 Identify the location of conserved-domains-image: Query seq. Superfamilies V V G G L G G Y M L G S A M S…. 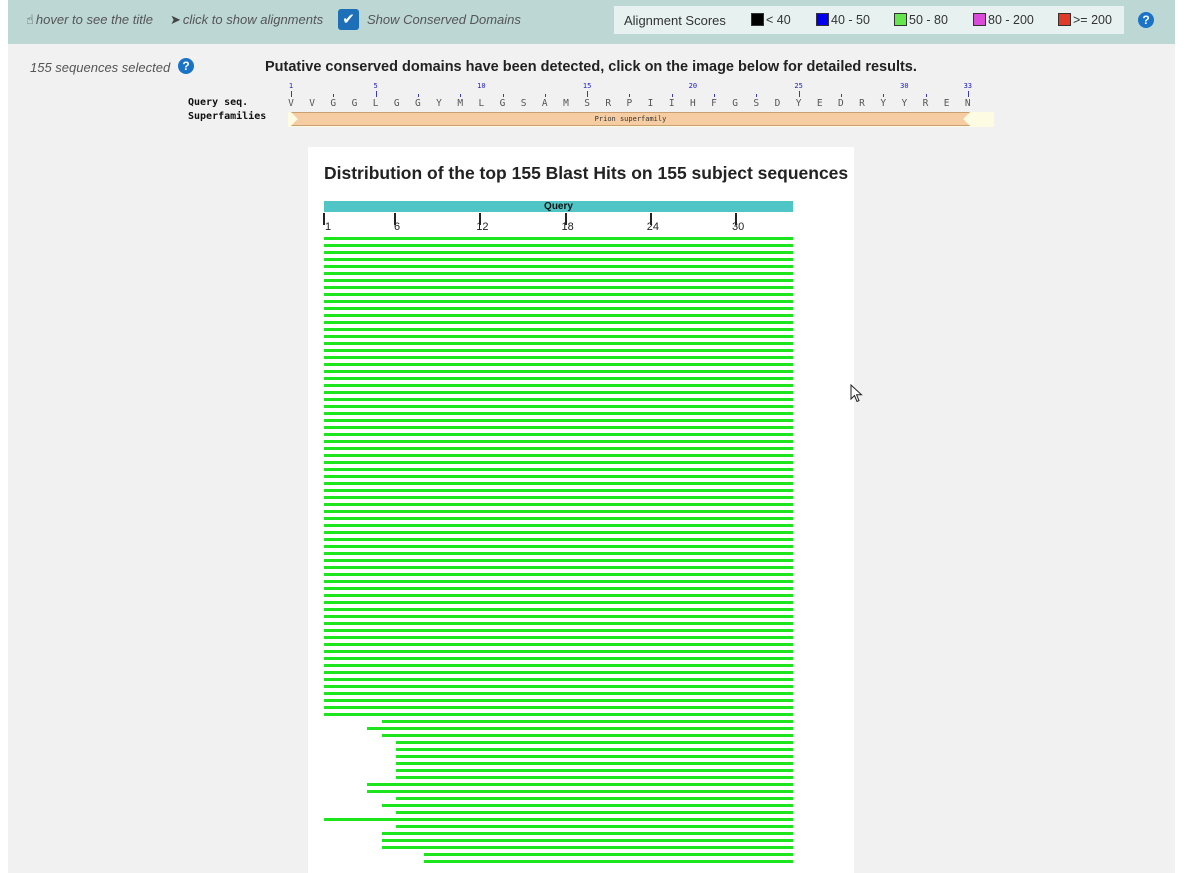
(591, 105).